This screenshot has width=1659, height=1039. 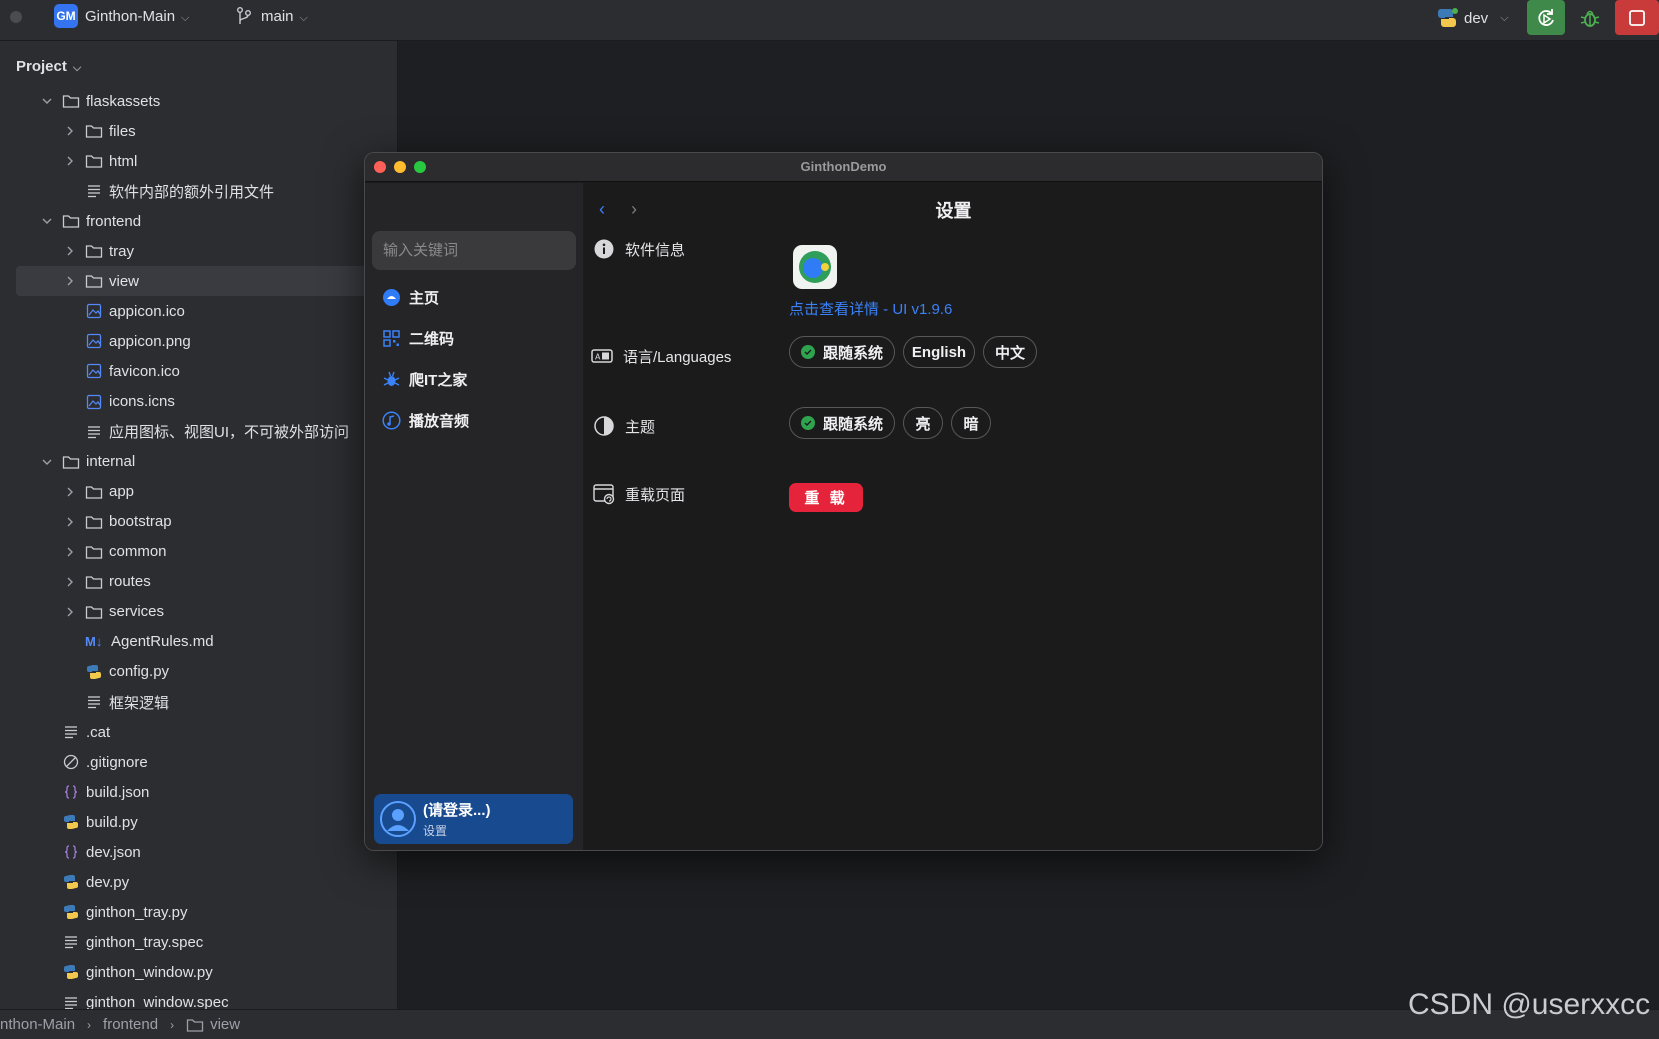 I want to click on tree-item: M↓ AgentRules.md, so click(x=198, y=642).